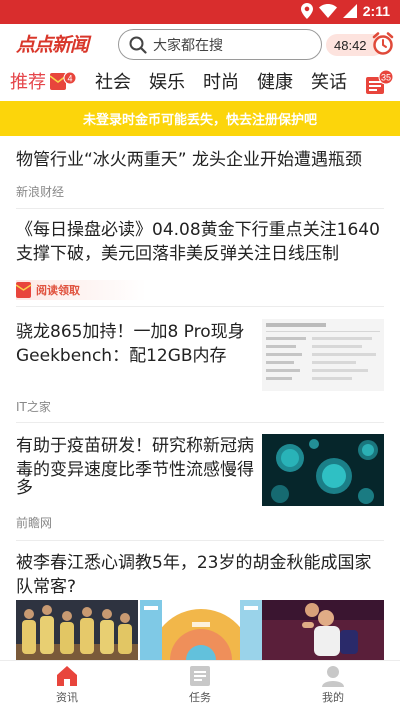 The height and width of the screenshot is (710, 400). What do you see at coordinates (67, 697) in the screenshot?
I see `nav-news-label: 资讯` at bounding box center [67, 697].